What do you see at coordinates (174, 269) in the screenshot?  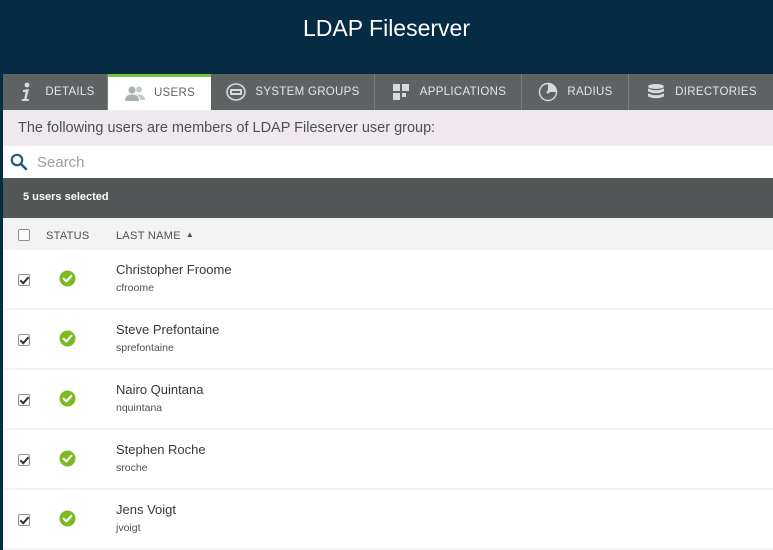 I see `user-full-name: Christopher Froome` at bounding box center [174, 269].